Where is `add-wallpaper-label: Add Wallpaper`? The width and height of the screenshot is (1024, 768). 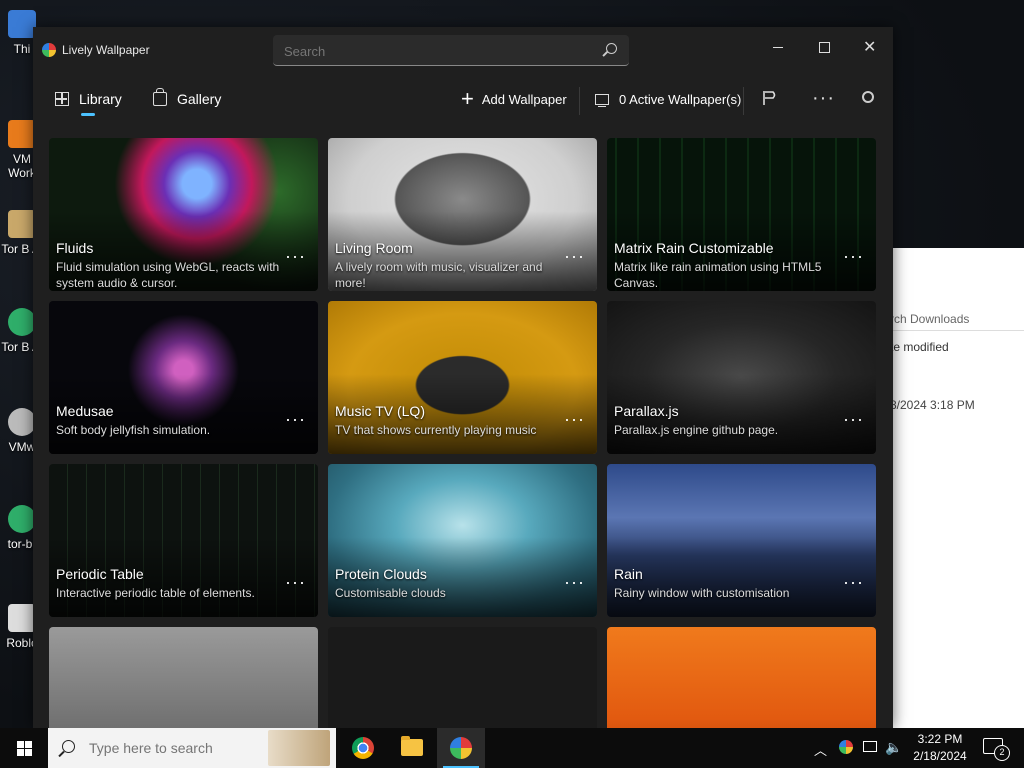 add-wallpaper-label: Add Wallpaper is located at coordinates (524, 99).